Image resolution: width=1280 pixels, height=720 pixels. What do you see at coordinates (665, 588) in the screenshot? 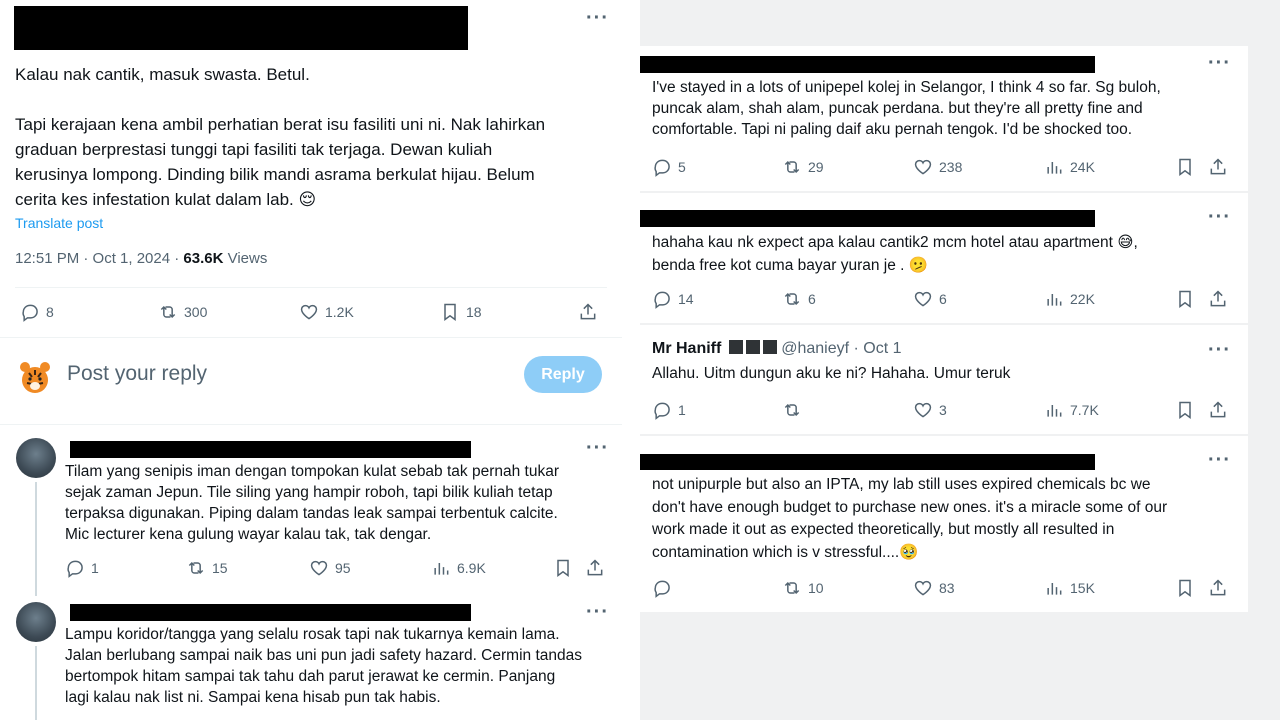
I see `reply-action` at bounding box center [665, 588].